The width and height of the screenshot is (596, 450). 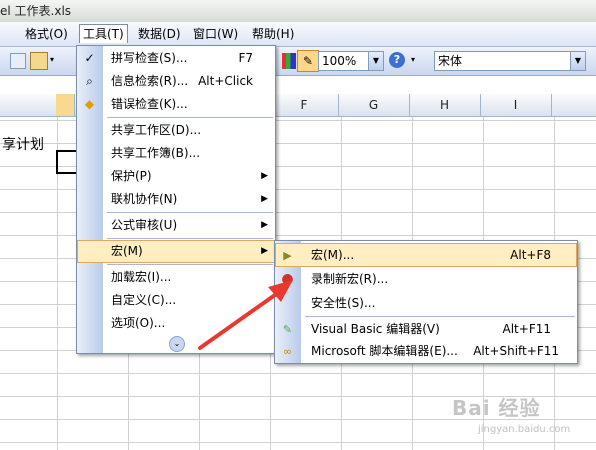 I want to click on annotation-arrow, so click(x=245, y=315).